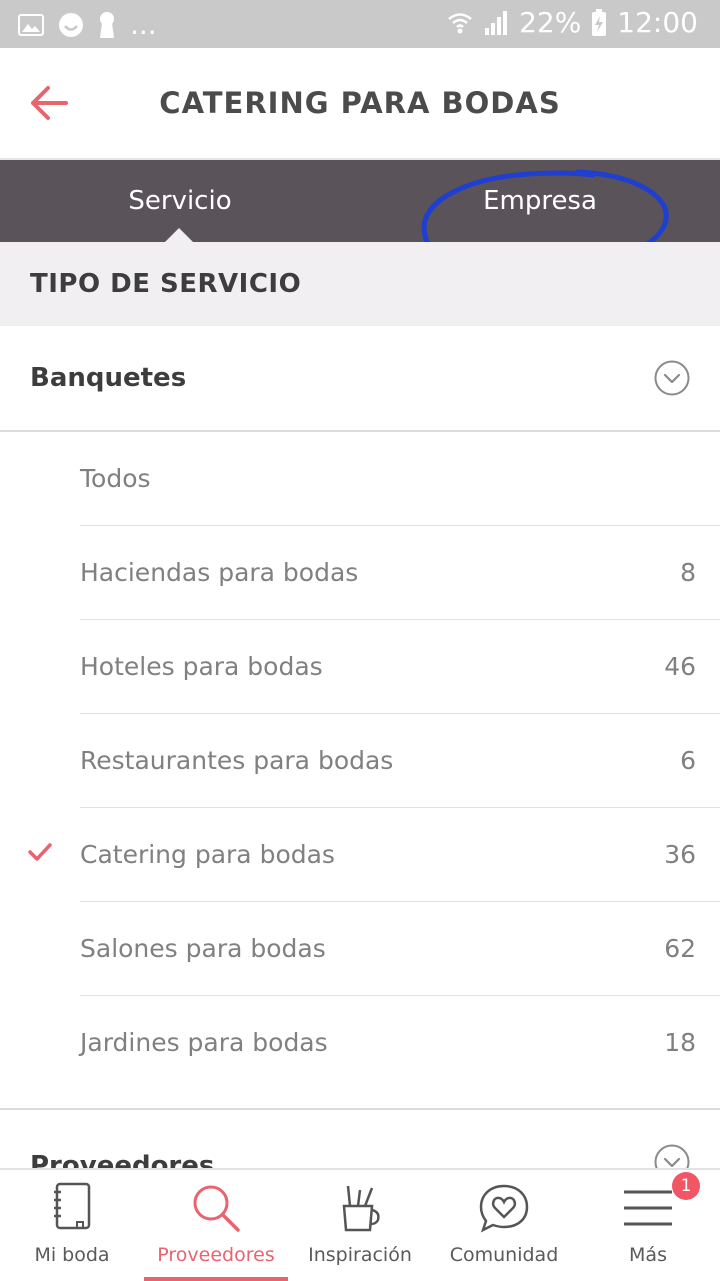 This screenshot has width=720, height=1281. Describe the element at coordinates (648, 1255) in the screenshot. I see `nav-label: Más` at that location.